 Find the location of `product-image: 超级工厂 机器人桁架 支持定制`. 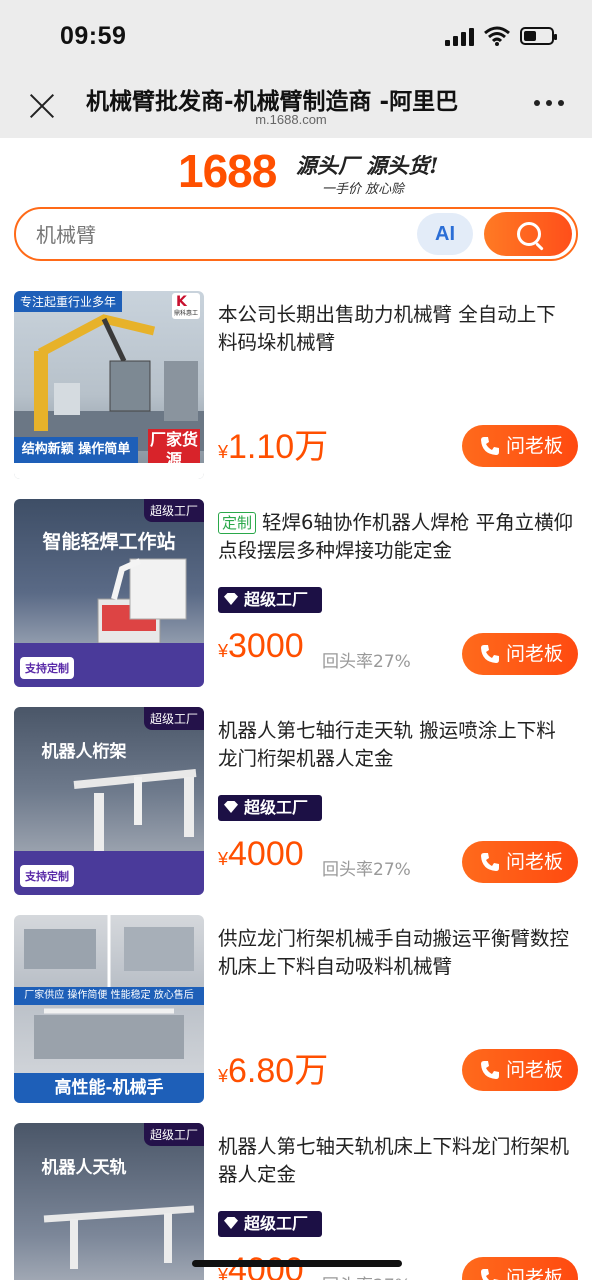

product-image: 超级工厂 机器人桁架 支持定制 is located at coordinates (109, 801).